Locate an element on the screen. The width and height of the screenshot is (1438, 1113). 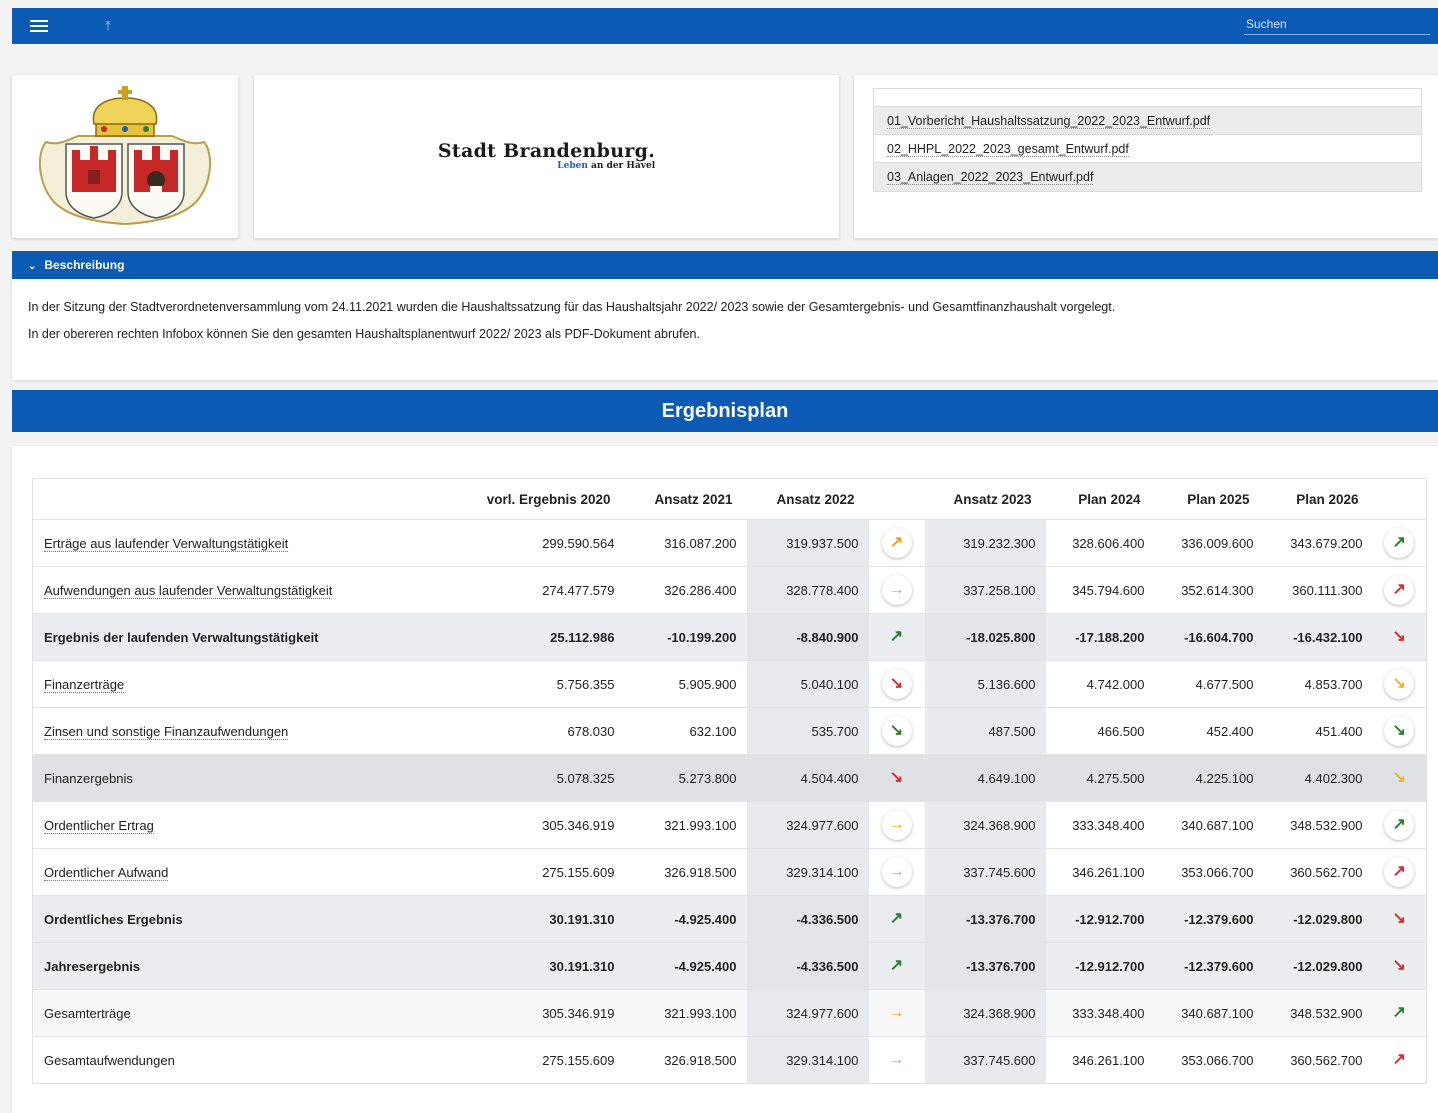
row-value: 336.009.600 is located at coordinates (1217, 543).